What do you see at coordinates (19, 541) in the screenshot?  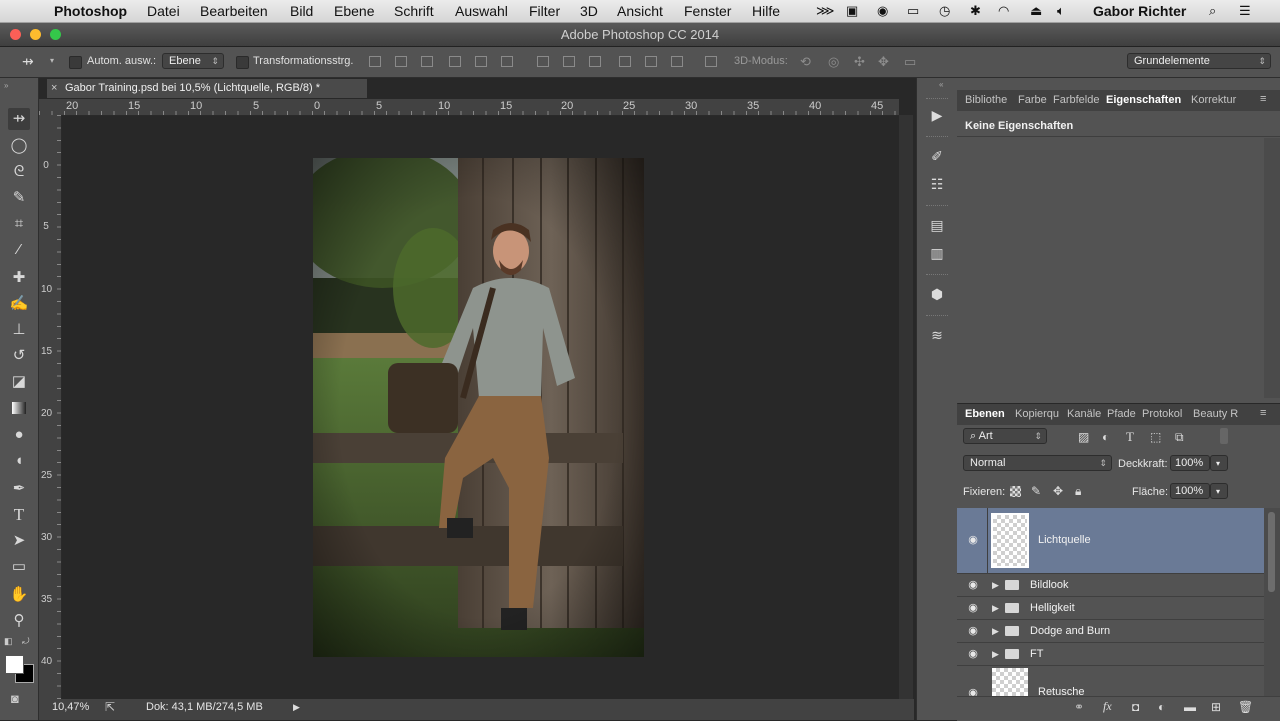 I see `path-selection-icon: ➤` at bounding box center [19, 541].